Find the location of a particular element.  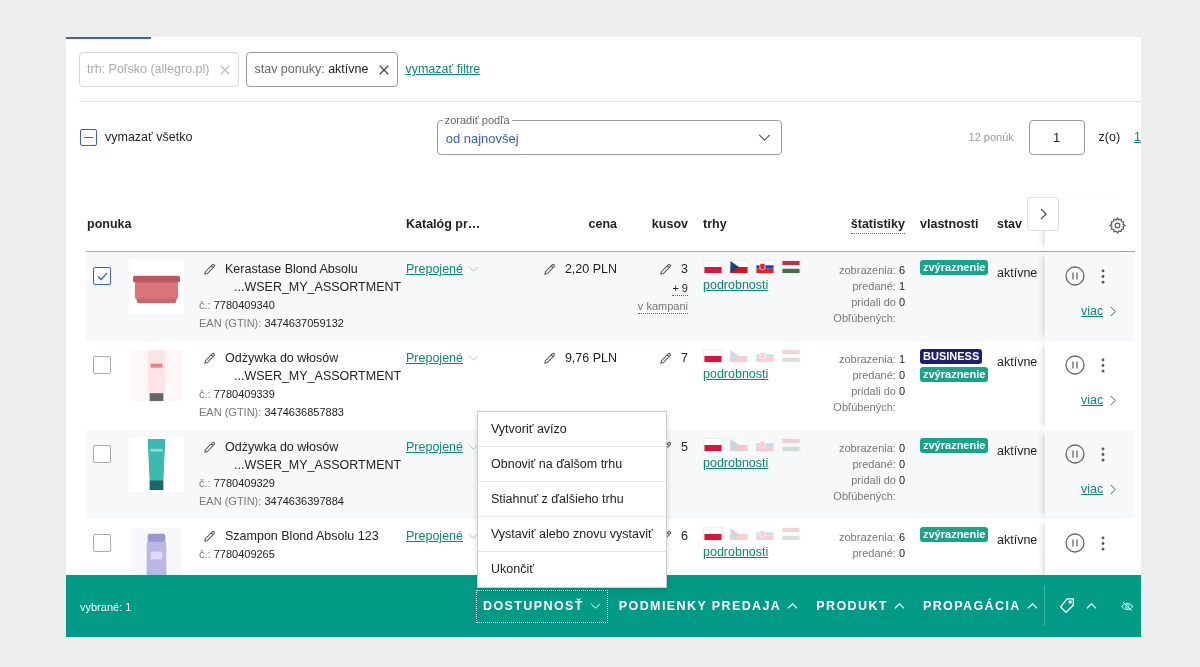

menu-item: Vystaviť alebo znovu vystaviť is located at coordinates (572, 534).